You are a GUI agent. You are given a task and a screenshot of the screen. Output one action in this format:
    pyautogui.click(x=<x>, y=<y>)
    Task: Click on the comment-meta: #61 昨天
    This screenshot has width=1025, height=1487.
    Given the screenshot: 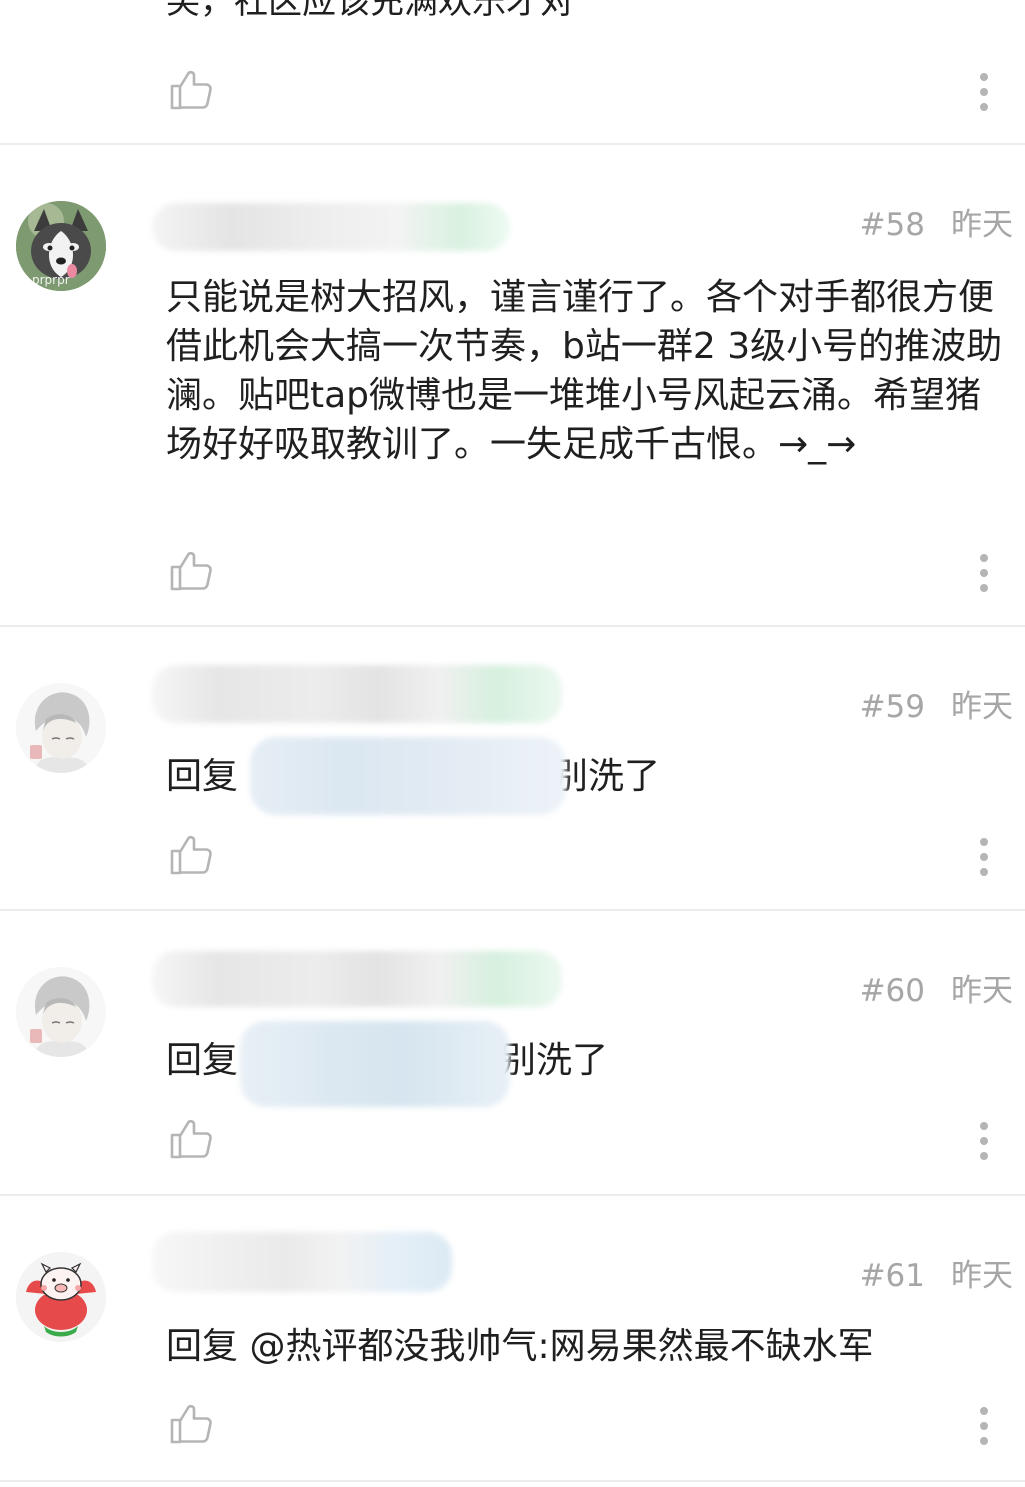 What is the action you would take?
    pyautogui.click(x=936, y=1272)
    